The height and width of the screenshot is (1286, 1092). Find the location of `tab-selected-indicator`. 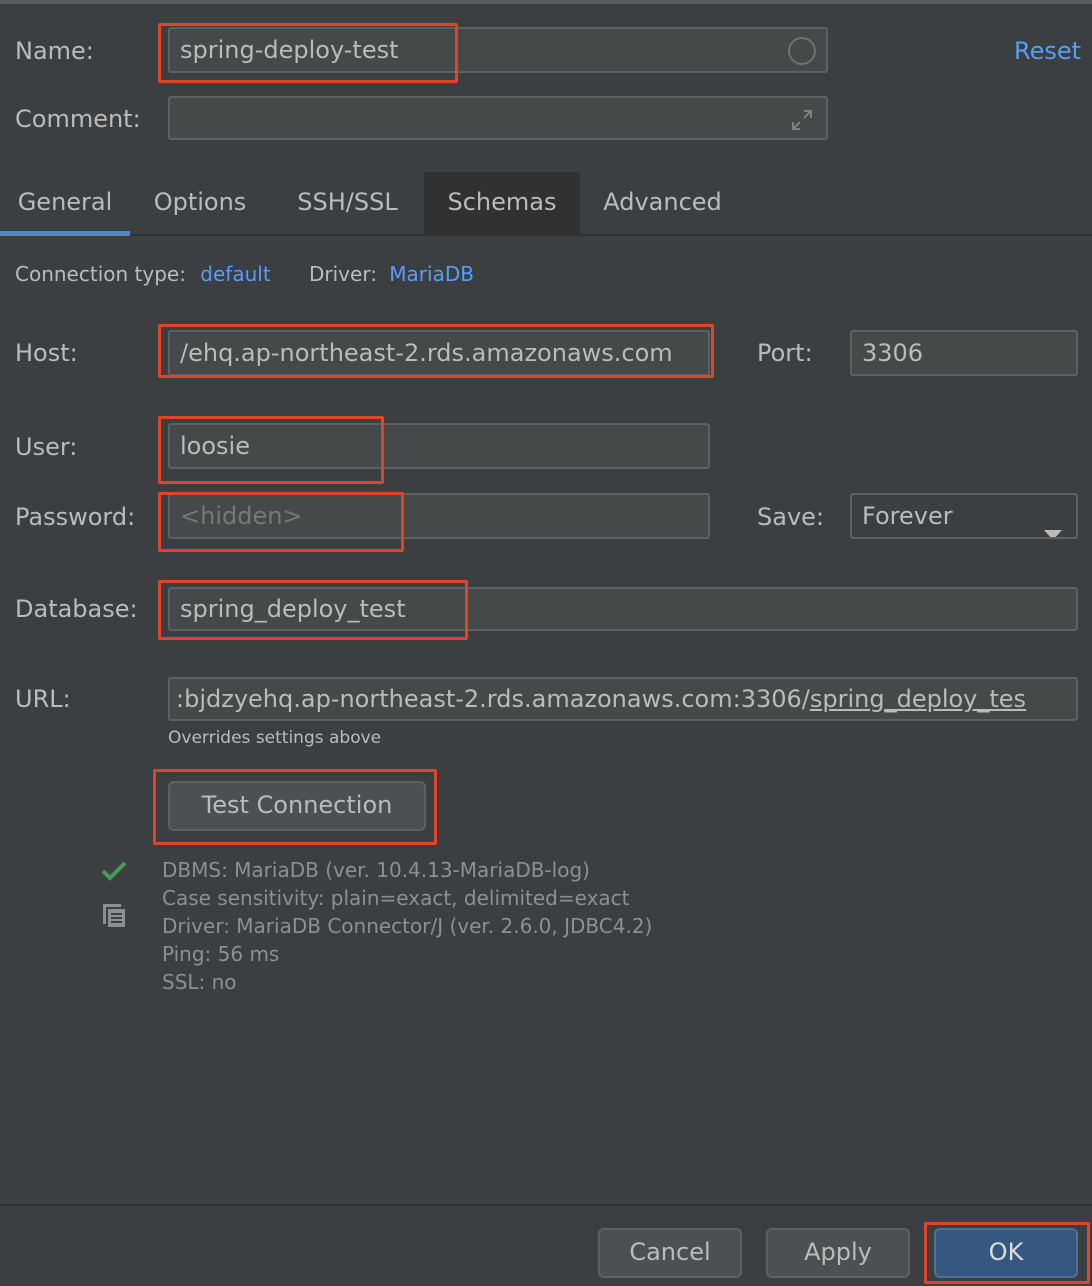

tab-selected-indicator is located at coordinates (65, 233).